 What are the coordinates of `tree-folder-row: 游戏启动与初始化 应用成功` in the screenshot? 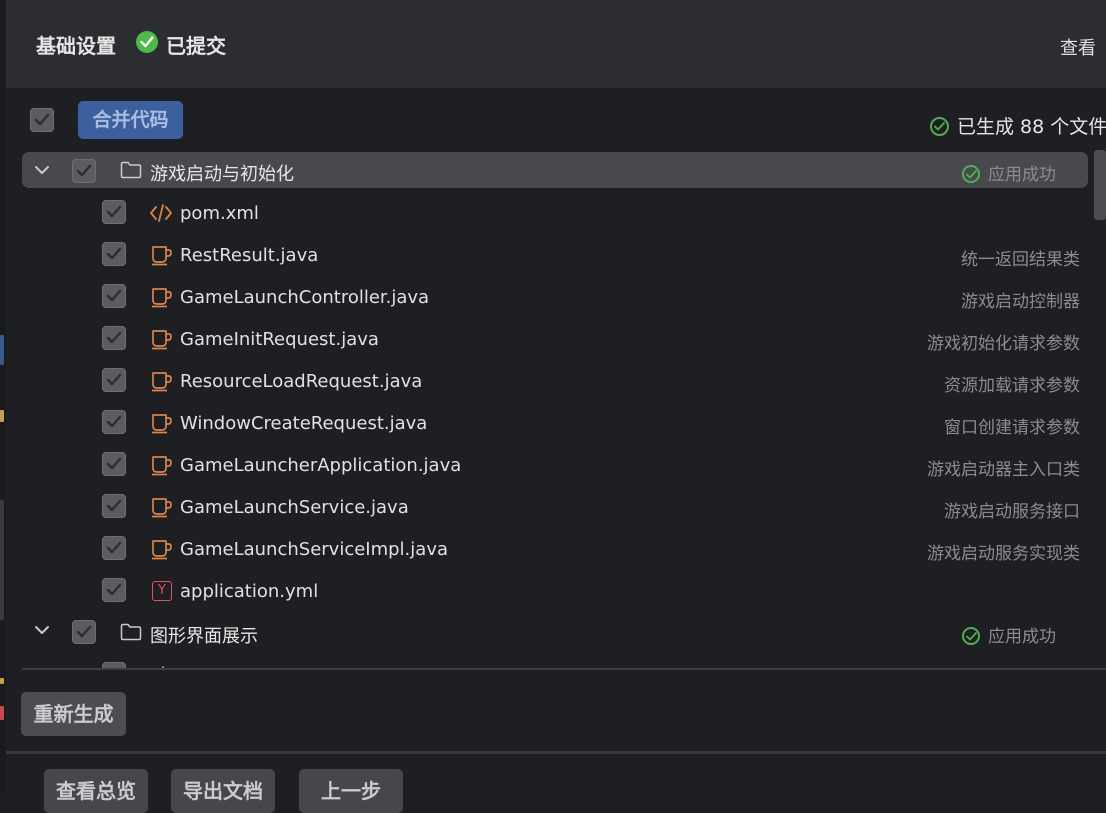 It's located at (555, 170).